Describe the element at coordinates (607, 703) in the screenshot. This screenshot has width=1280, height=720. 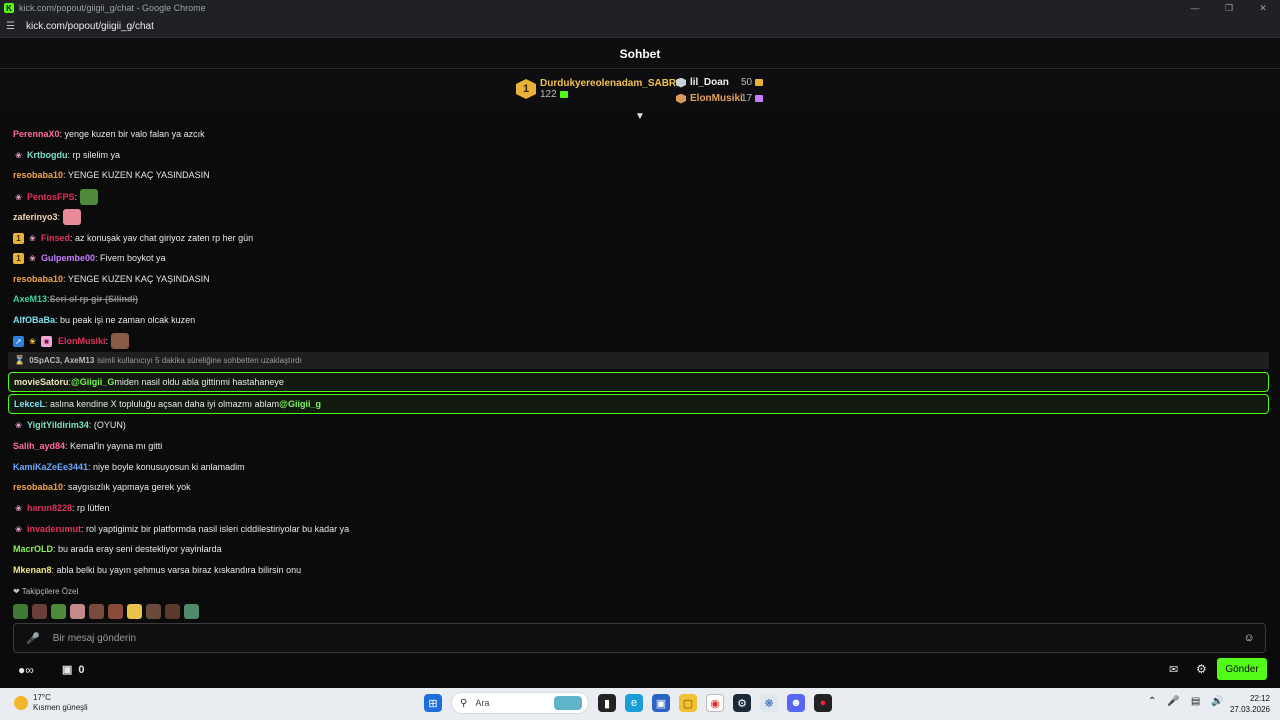
I see `task-view-icon: ▮` at that location.